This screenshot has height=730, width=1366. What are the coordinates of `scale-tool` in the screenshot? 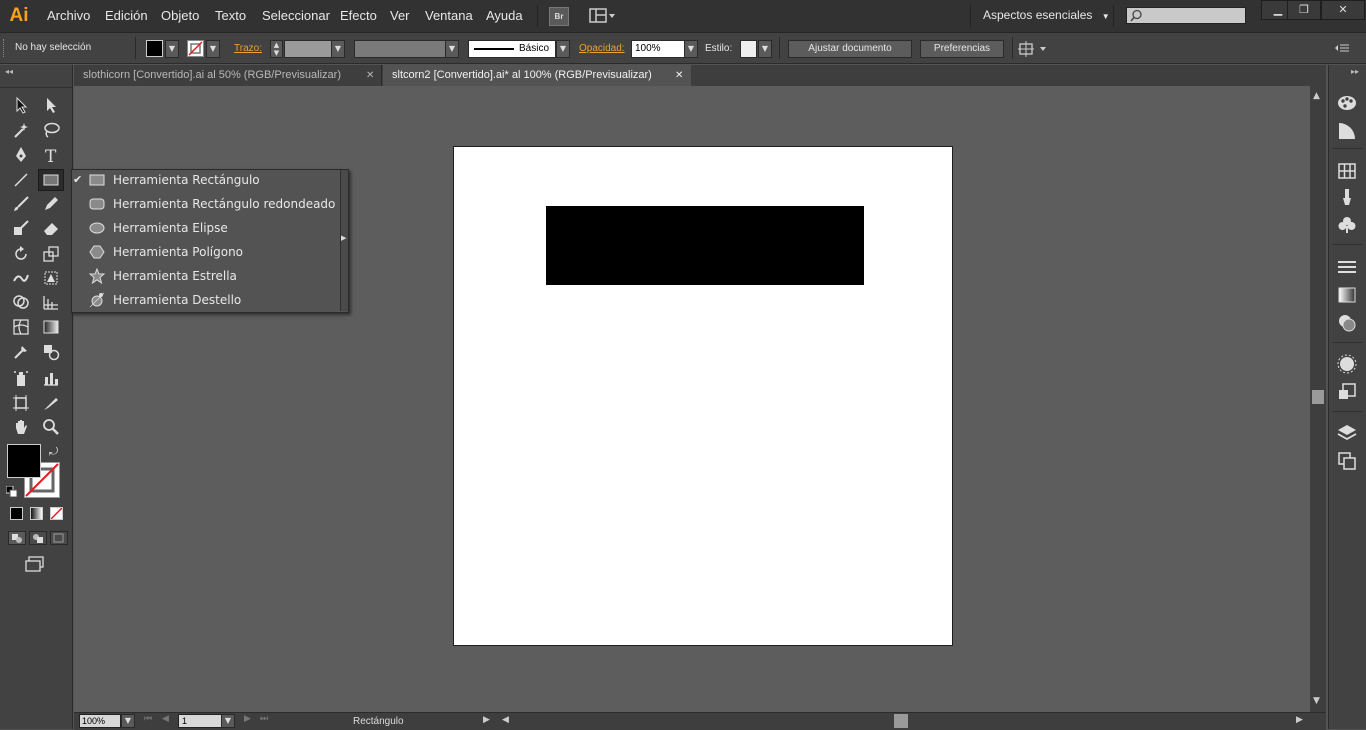 It's located at (51, 254).